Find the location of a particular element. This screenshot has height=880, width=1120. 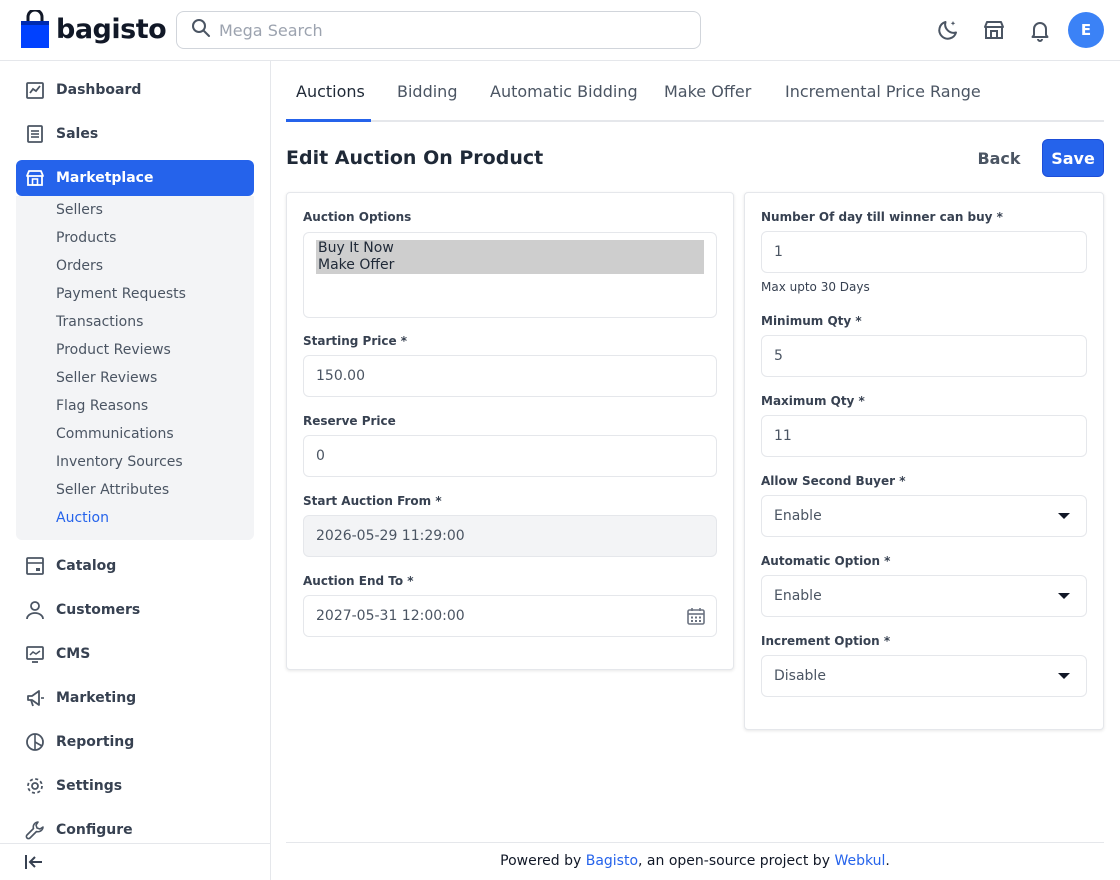

submenu-orders: Orders is located at coordinates (79, 266).